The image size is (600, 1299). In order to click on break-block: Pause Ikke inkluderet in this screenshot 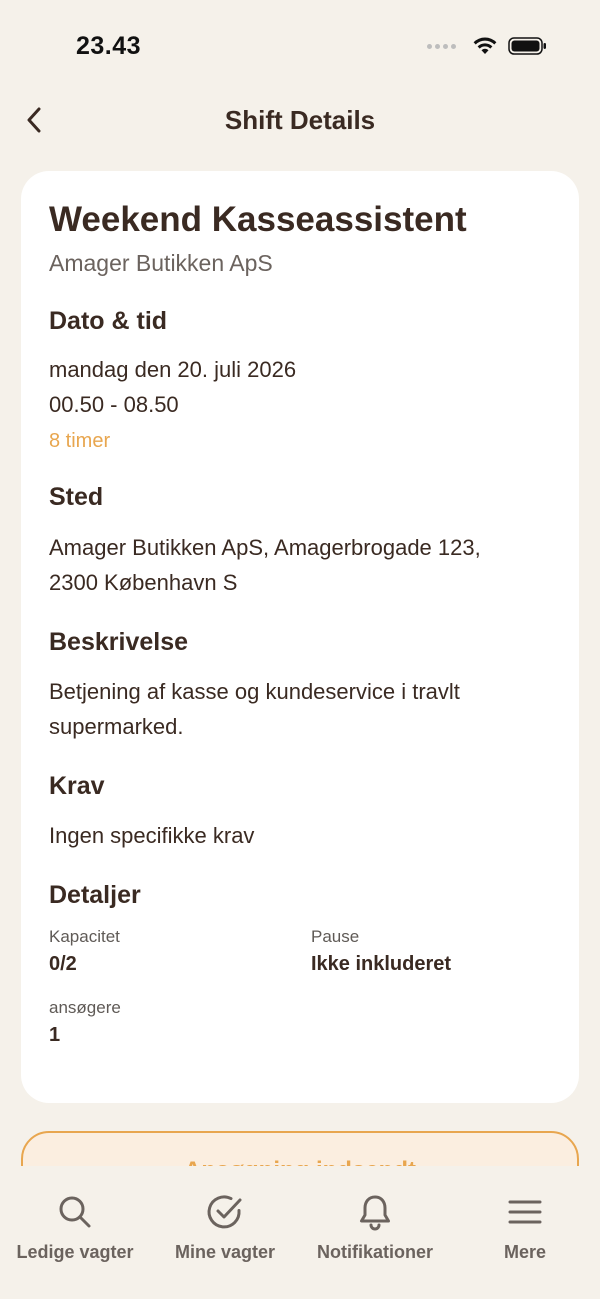, I will do `click(381, 952)`.